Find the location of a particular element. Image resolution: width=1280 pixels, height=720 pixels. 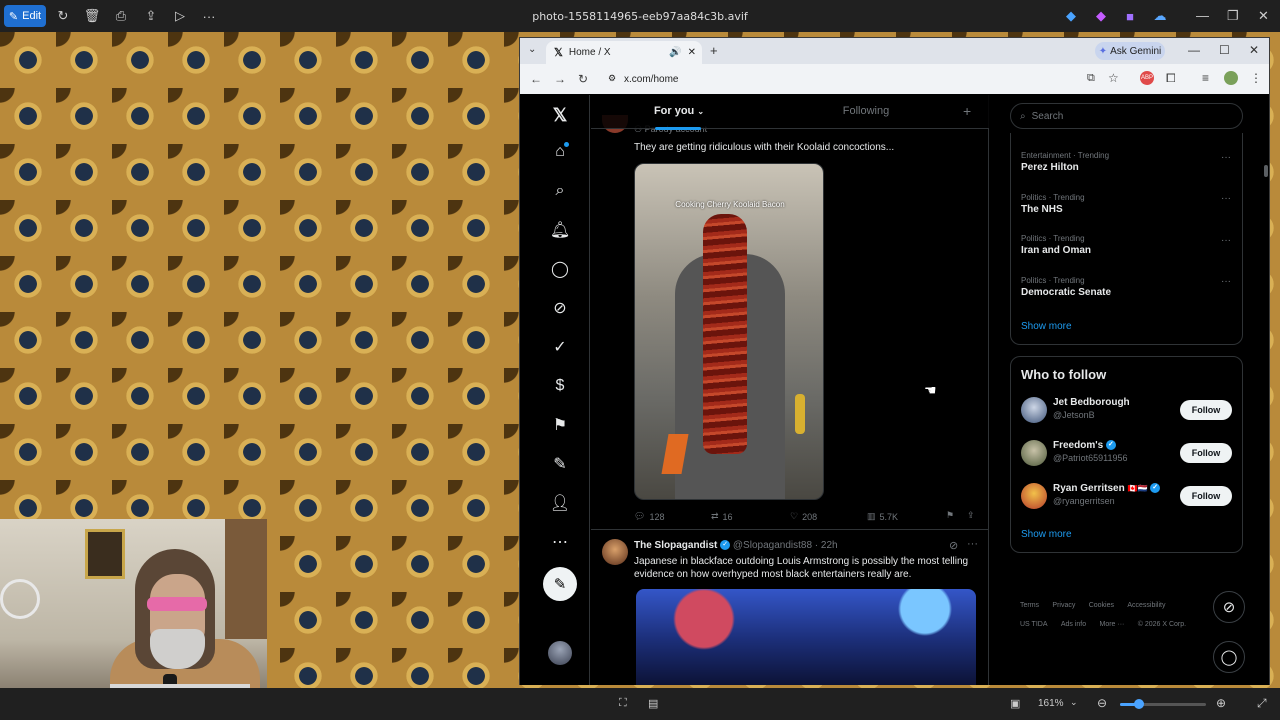

views-button: ▥ 5.7K is located at coordinates (882, 516).